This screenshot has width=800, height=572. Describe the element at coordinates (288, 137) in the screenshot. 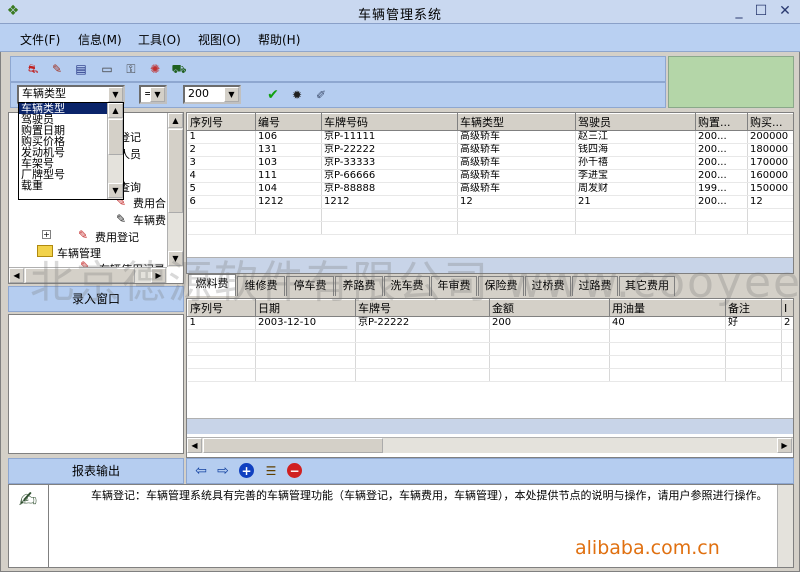

I see `table-cell: 106` at that location.